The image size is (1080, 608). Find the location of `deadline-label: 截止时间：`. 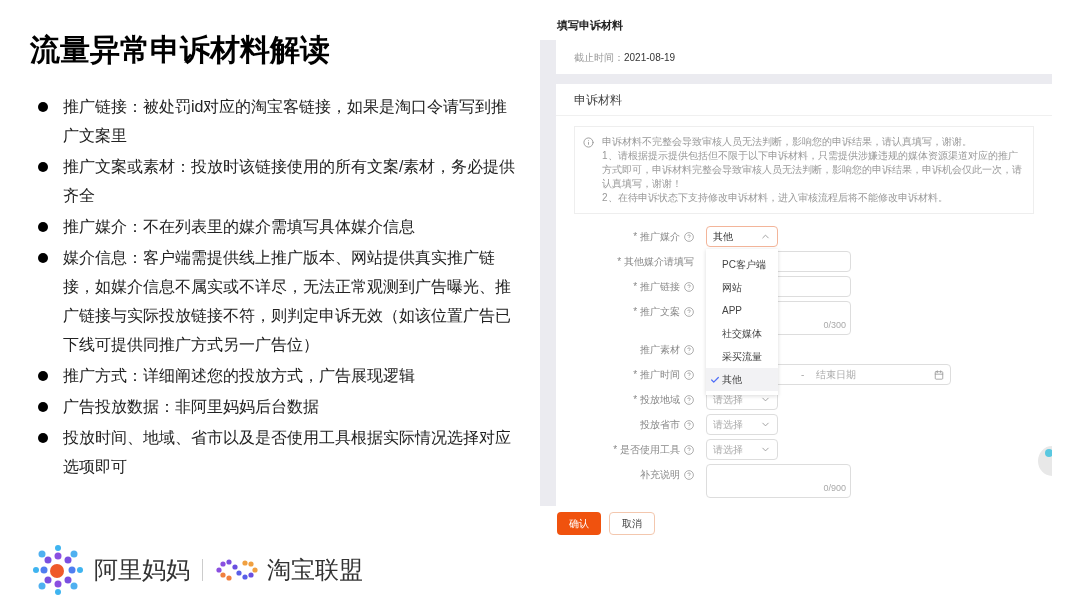

deadline-label: 截止时间： is located at coordinates (599, 57).